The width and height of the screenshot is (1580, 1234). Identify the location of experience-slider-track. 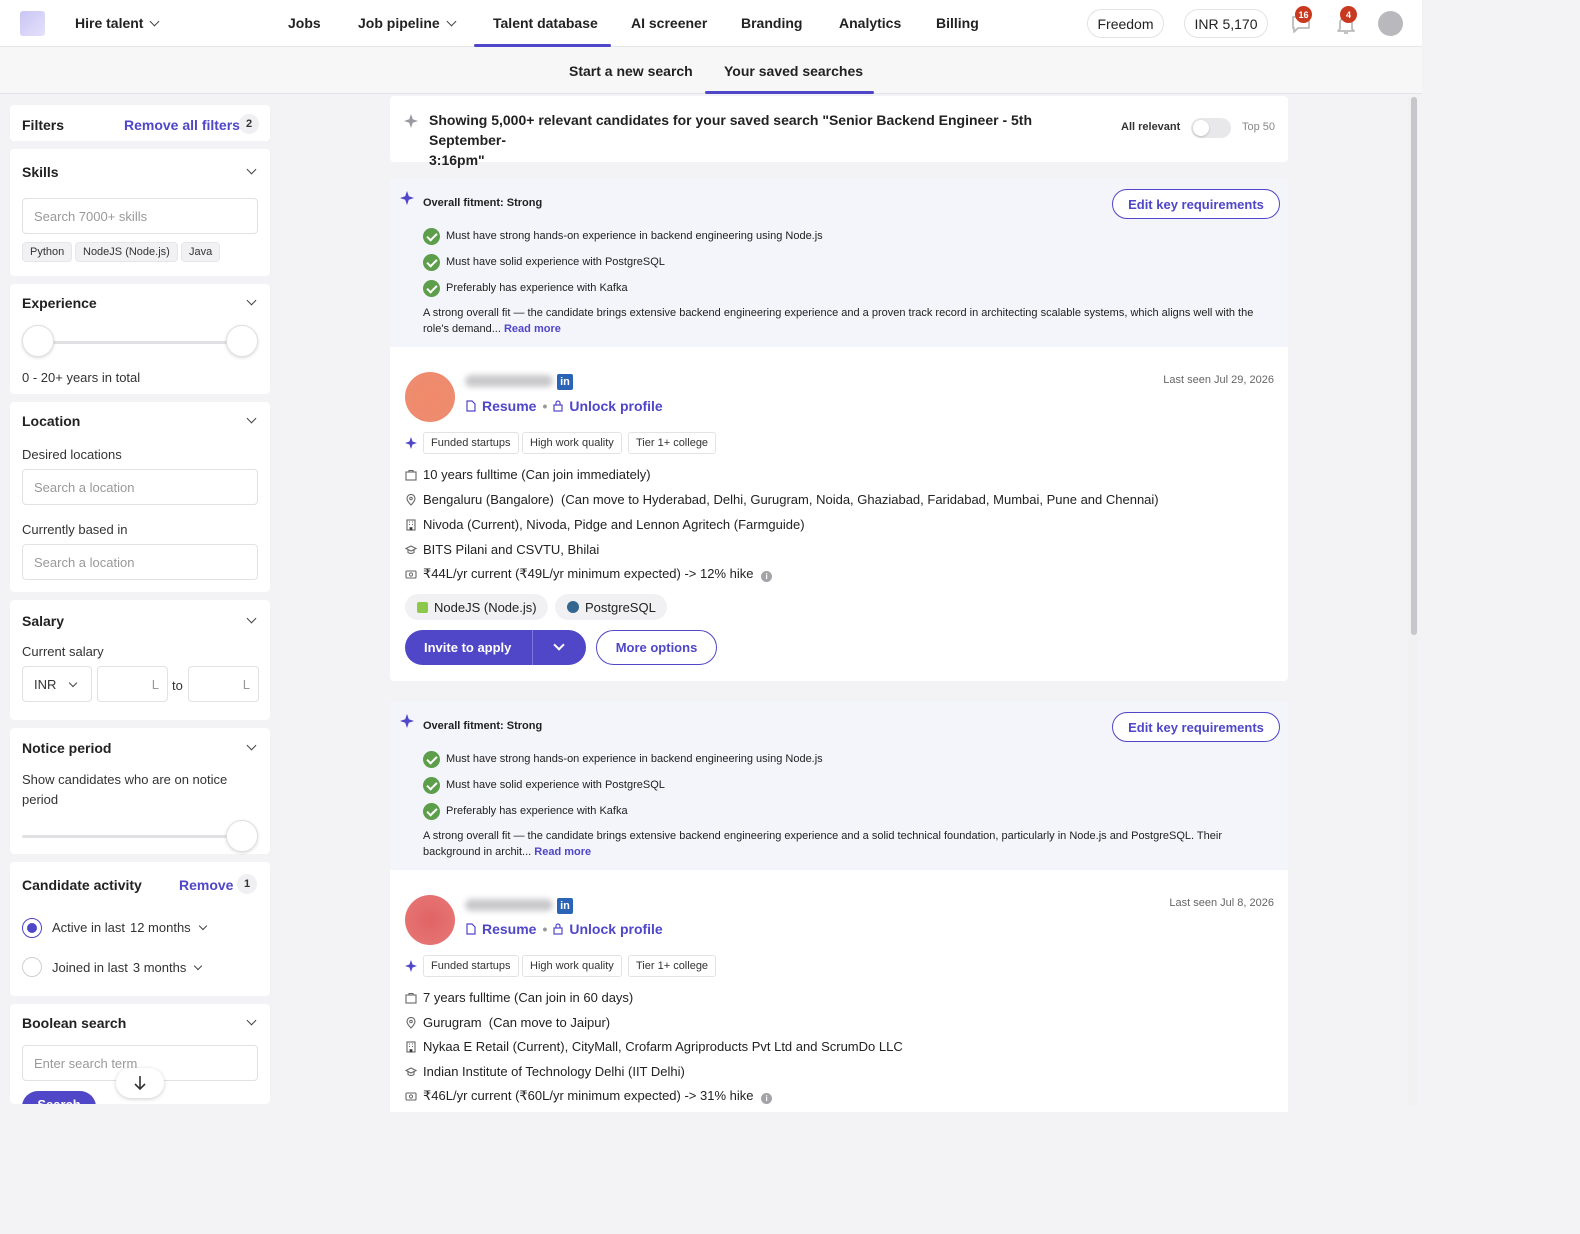
(141, 342).